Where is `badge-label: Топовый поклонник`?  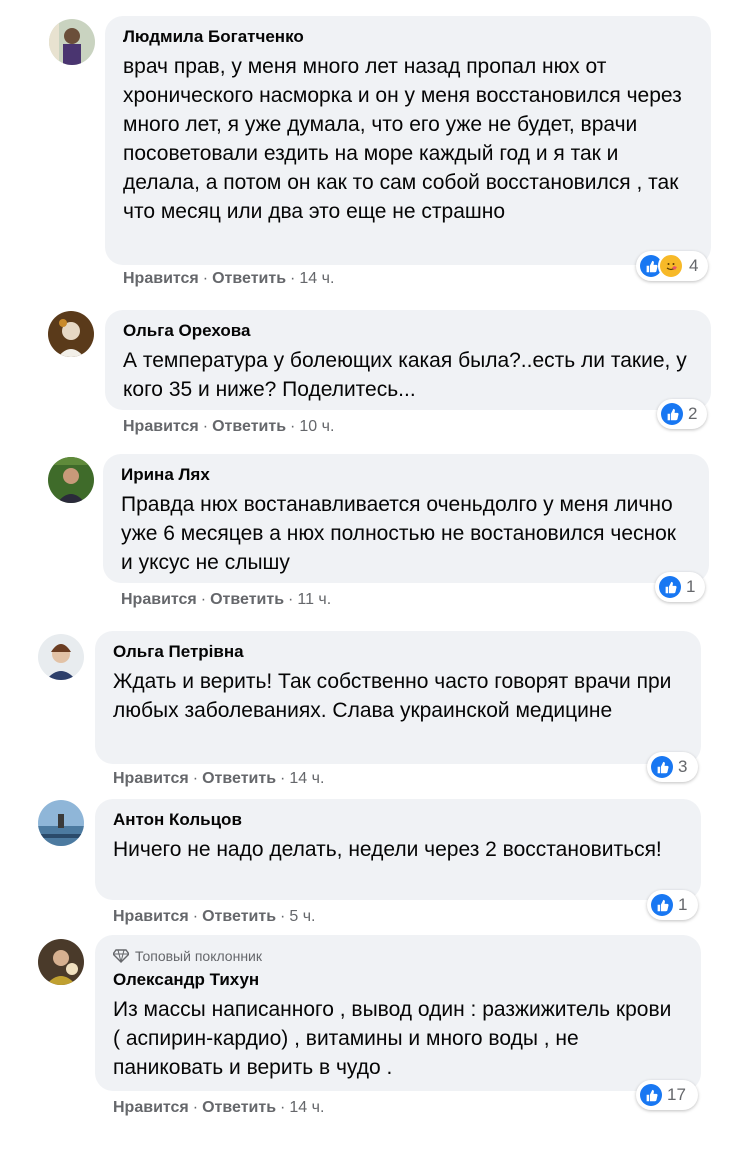
badge-label: Топовый поклонник is located at coordinates (198, 956).